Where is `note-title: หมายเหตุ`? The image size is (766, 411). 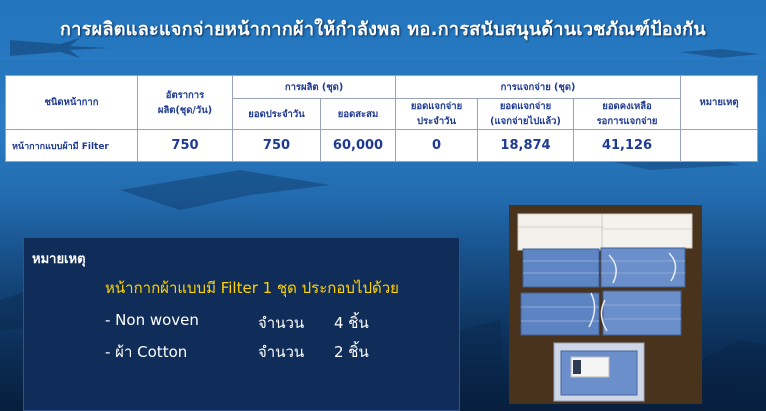
note-title: หมายเหตุ is located at coordinates (59, 259).